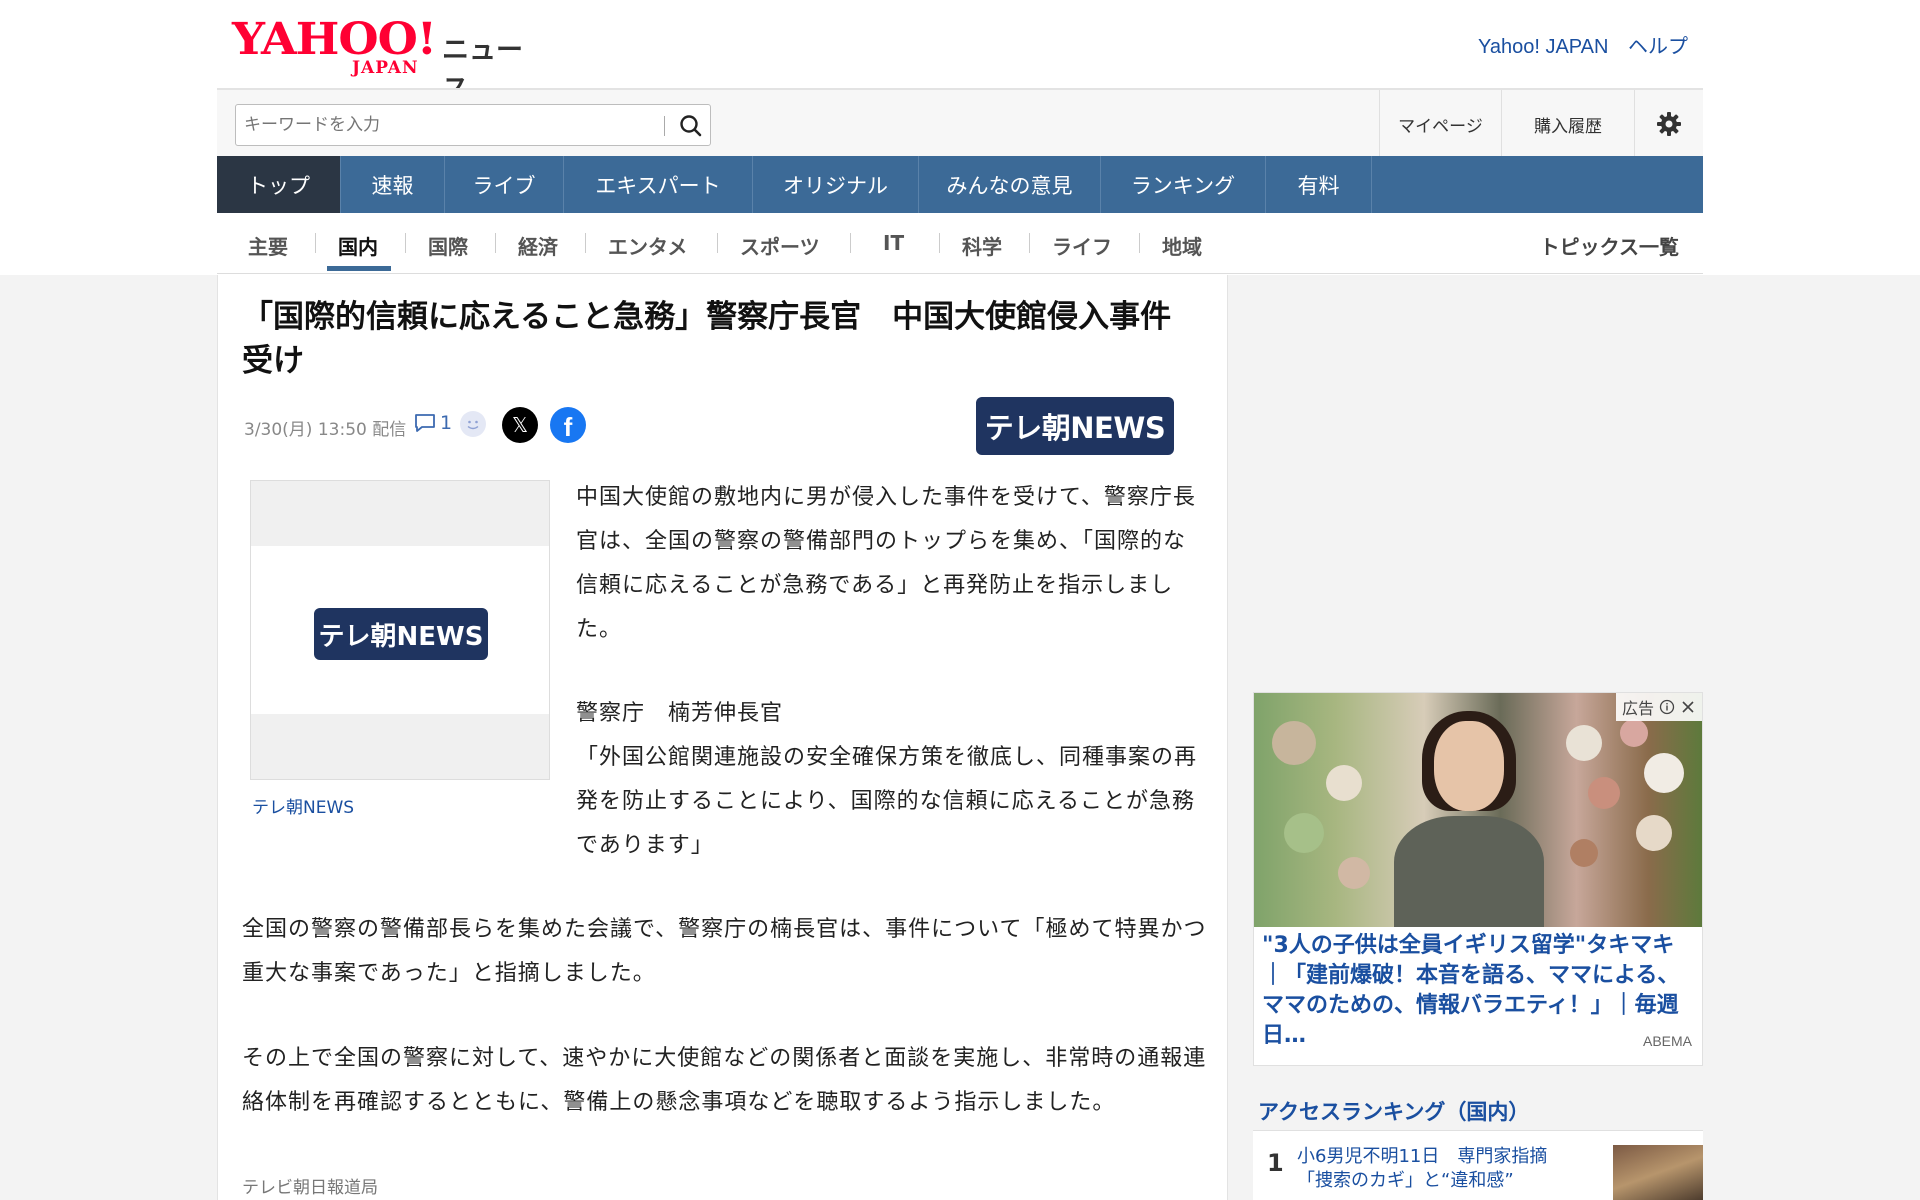  What do you see at coordinates (268, 245) in the screenshot?
I see `category-main: 主要` at bounding box center [268, 245].